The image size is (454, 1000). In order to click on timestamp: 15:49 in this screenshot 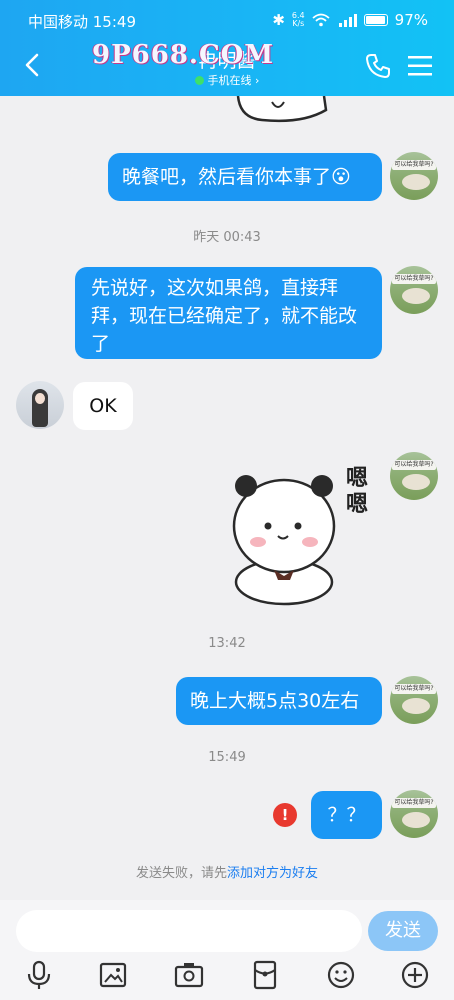, I will do `click(227, 757)`.